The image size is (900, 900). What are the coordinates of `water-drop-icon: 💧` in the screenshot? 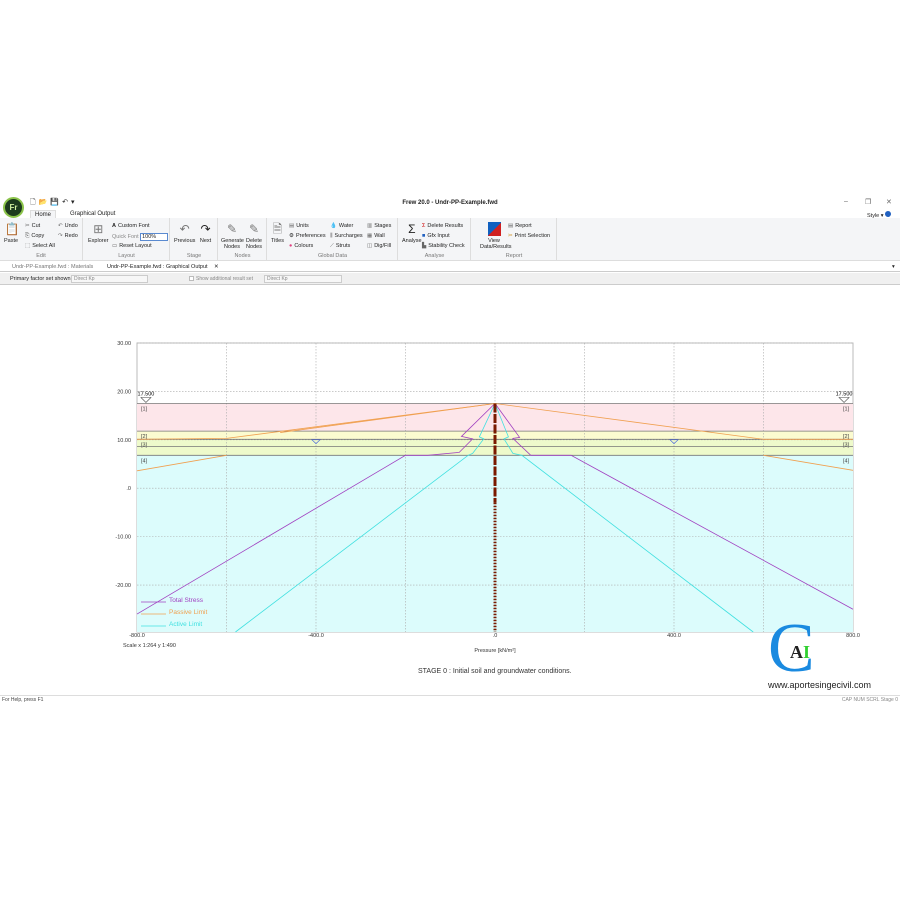 It's located at (333, 226).